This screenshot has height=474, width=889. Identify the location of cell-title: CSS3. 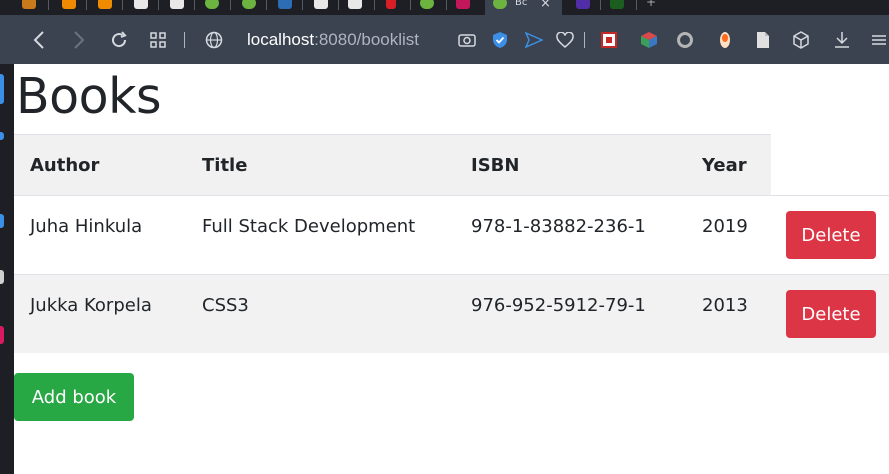
(225, 305).